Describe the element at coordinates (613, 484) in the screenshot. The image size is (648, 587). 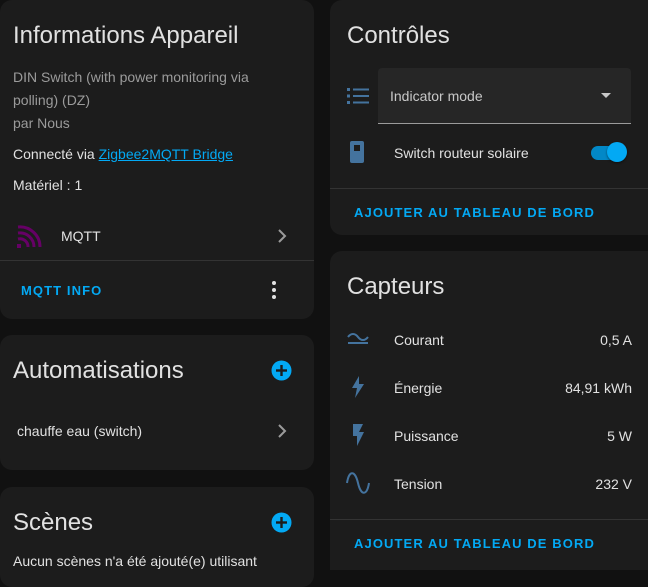
I see `sensor-value: 232 V` at that location.